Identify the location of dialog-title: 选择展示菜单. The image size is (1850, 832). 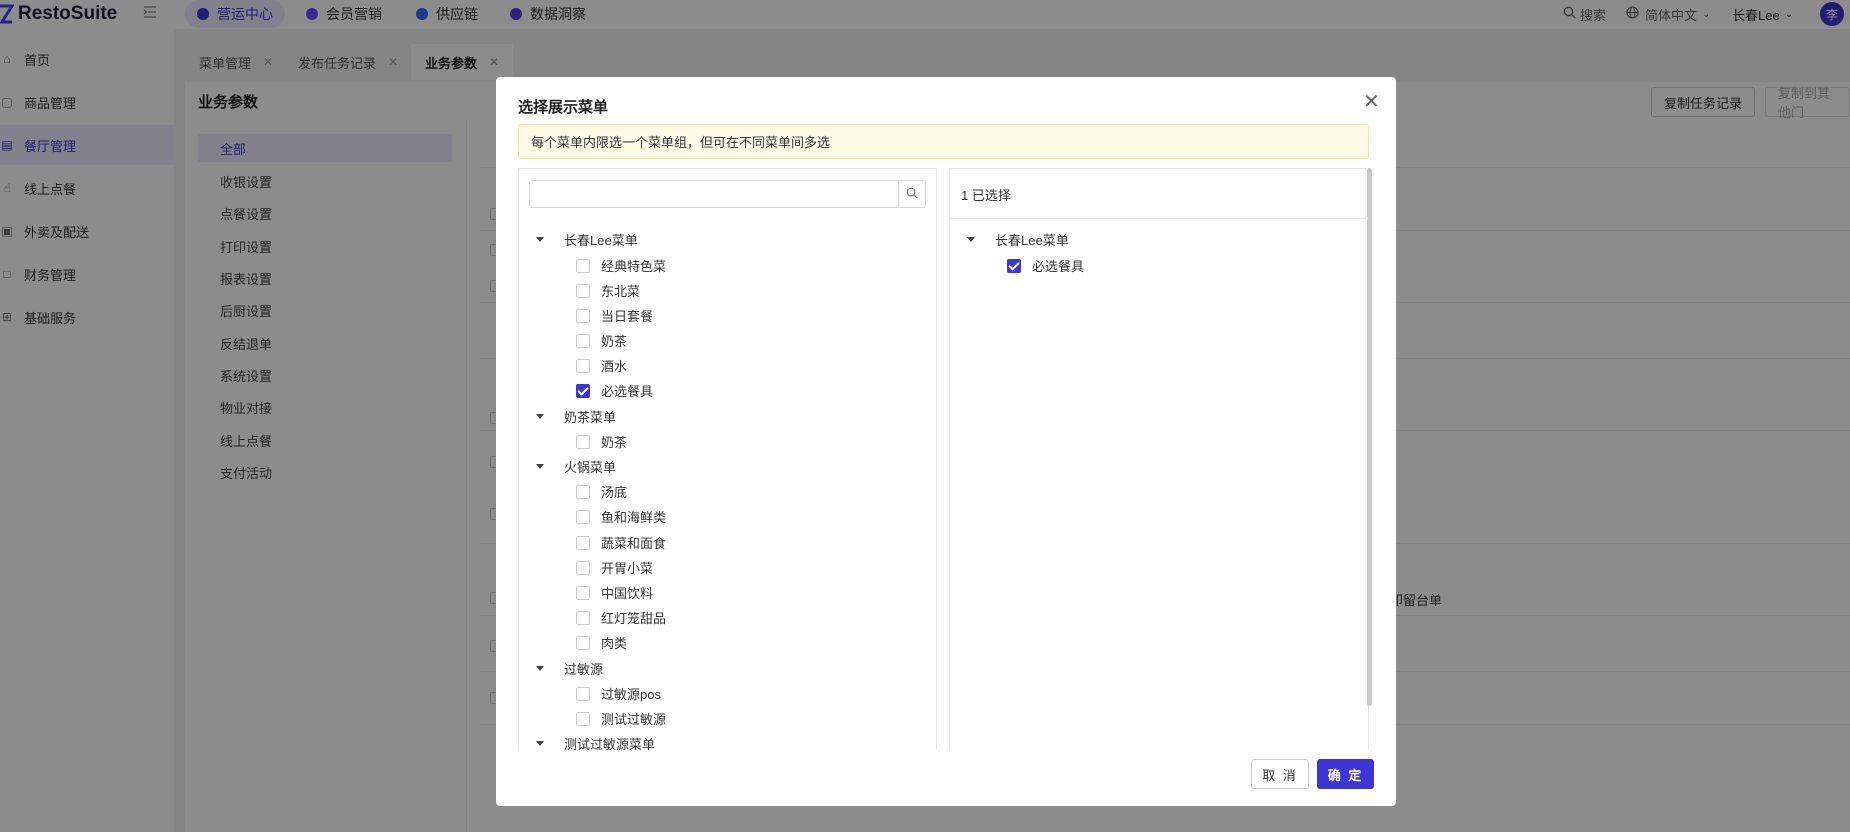
(563, 107).